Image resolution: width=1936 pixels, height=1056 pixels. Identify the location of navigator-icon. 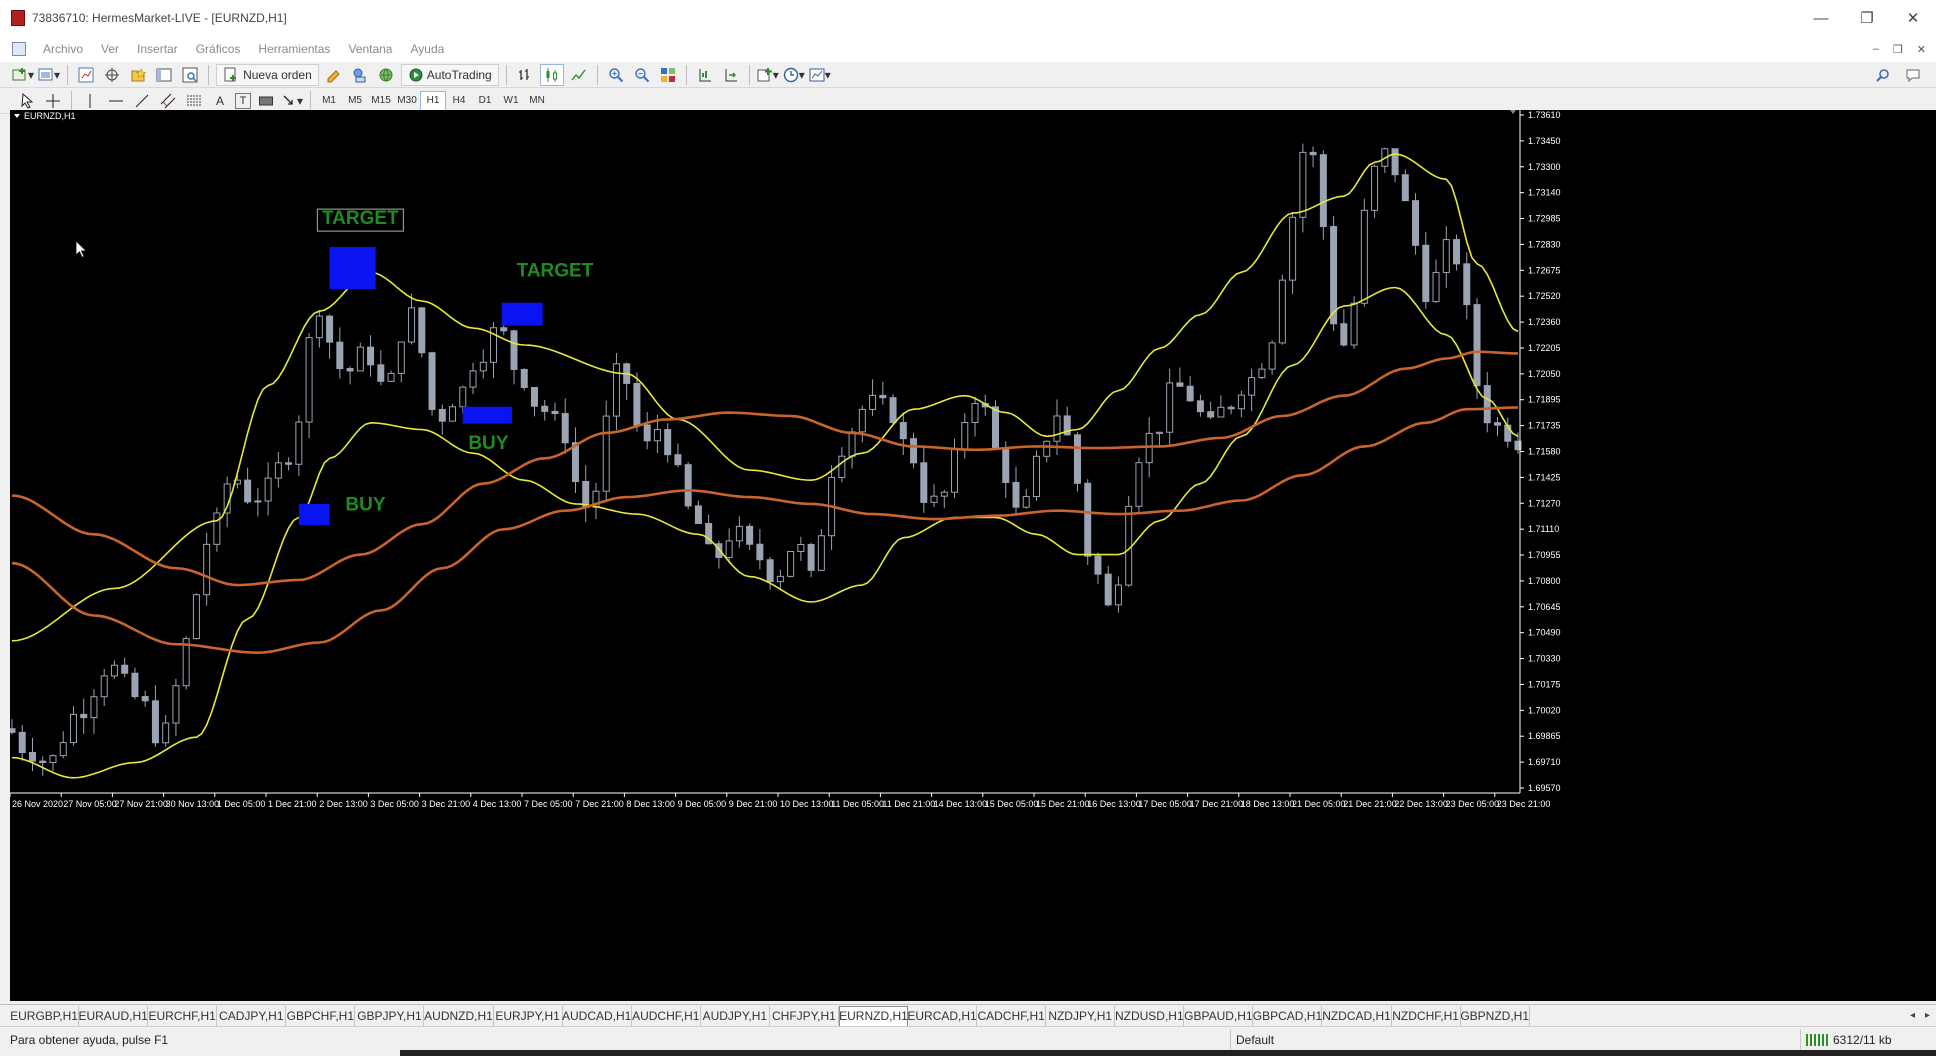
(138, 75).